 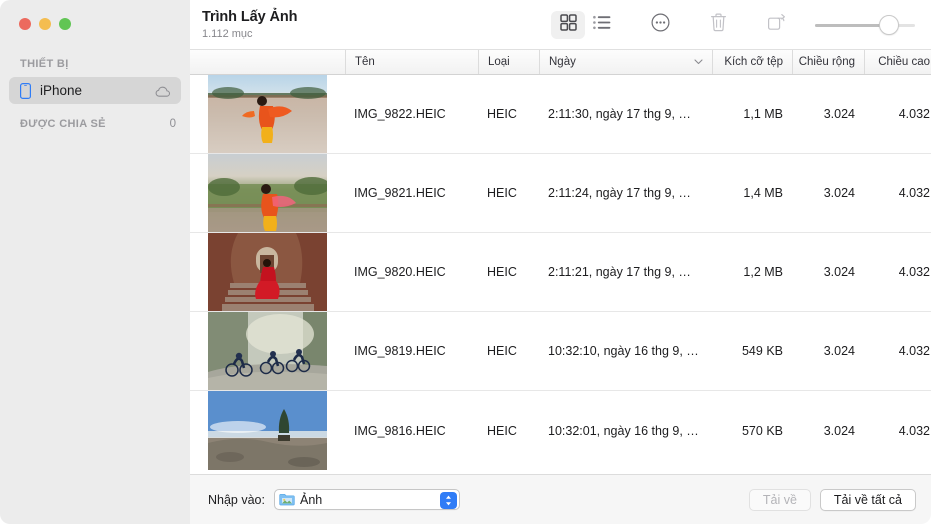 I want to click on bottom-bar: Nhập vào: Ảnh Tải về Tải về tất cả, so click(x=560, y=499).